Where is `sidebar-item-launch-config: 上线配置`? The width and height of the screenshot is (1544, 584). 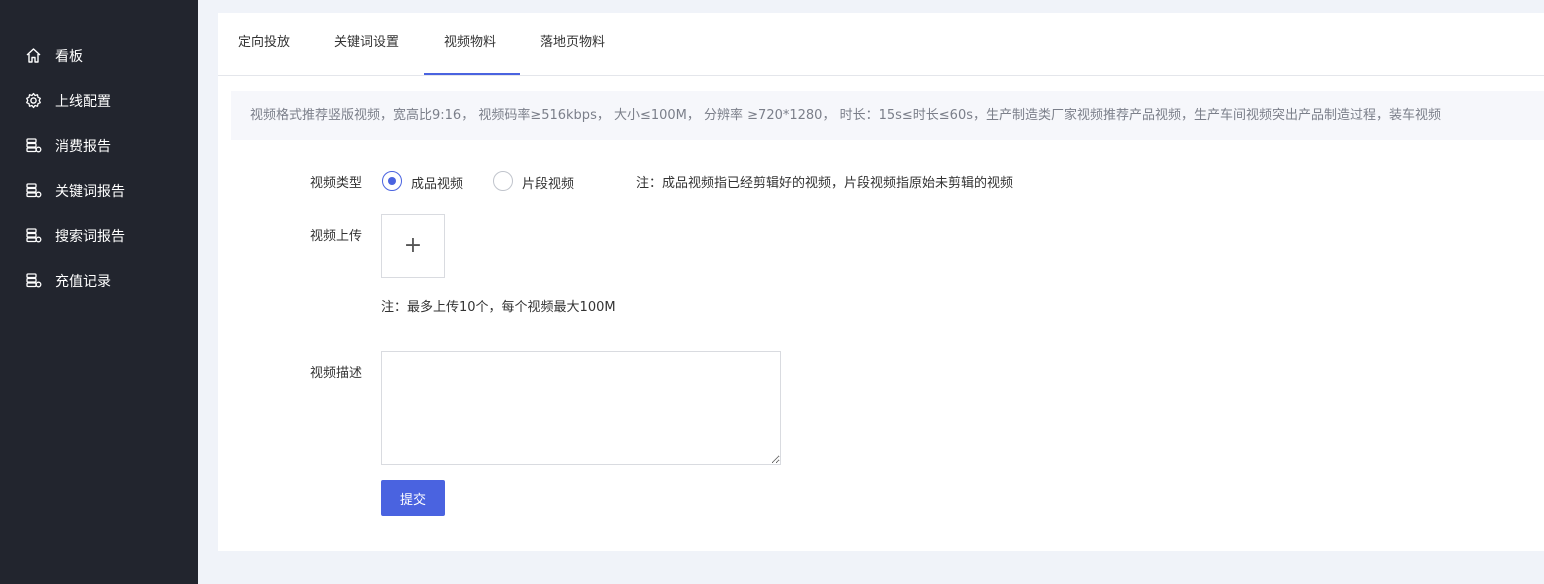 sidebar-item-launch-config: 上线配置 is located at coordinates (99, 100).